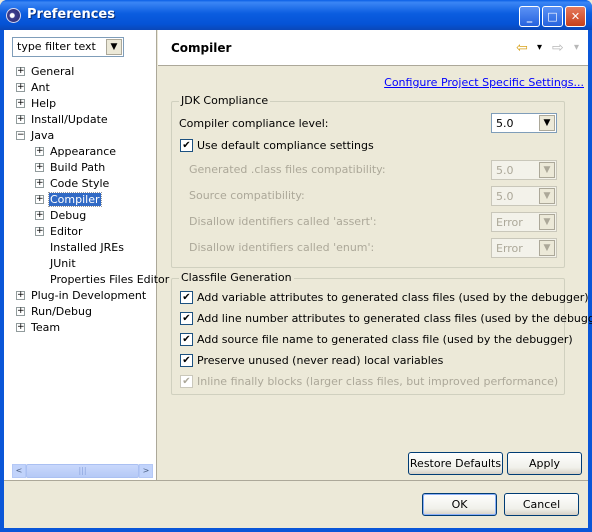 The image size is (592, 532). What do you see at coordinates (46, 327) in the screenshot?
I see `tree-item-label: Team` at bounding box center [46, 327].